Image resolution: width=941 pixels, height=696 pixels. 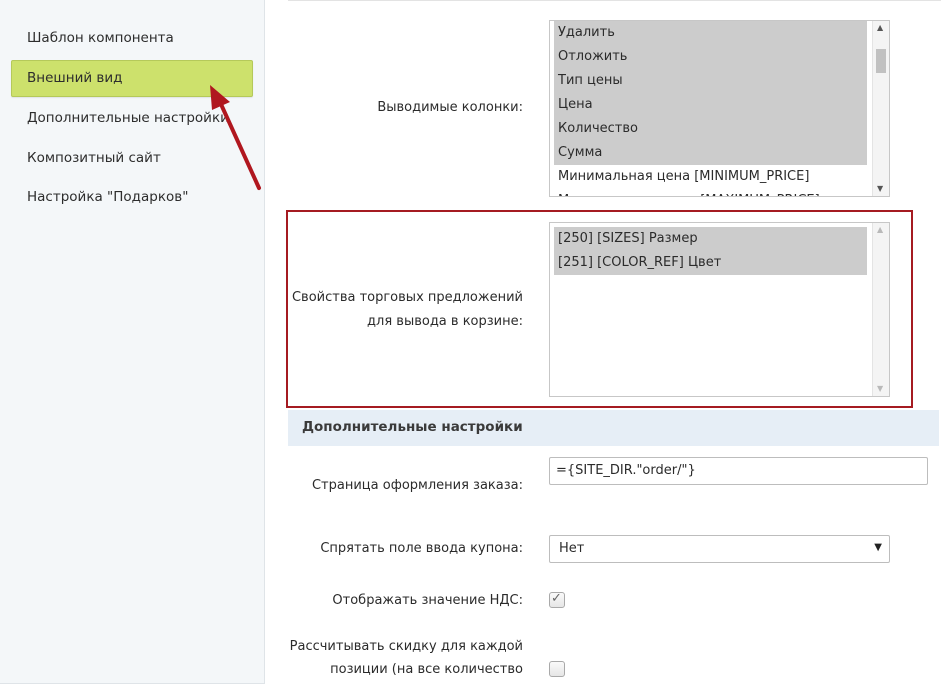 What do you see at coordinates (738, 471) in the screenshot?
I see `order-page-input: ={SITE_DIR."order/"}` at bounding box center [738, 471].